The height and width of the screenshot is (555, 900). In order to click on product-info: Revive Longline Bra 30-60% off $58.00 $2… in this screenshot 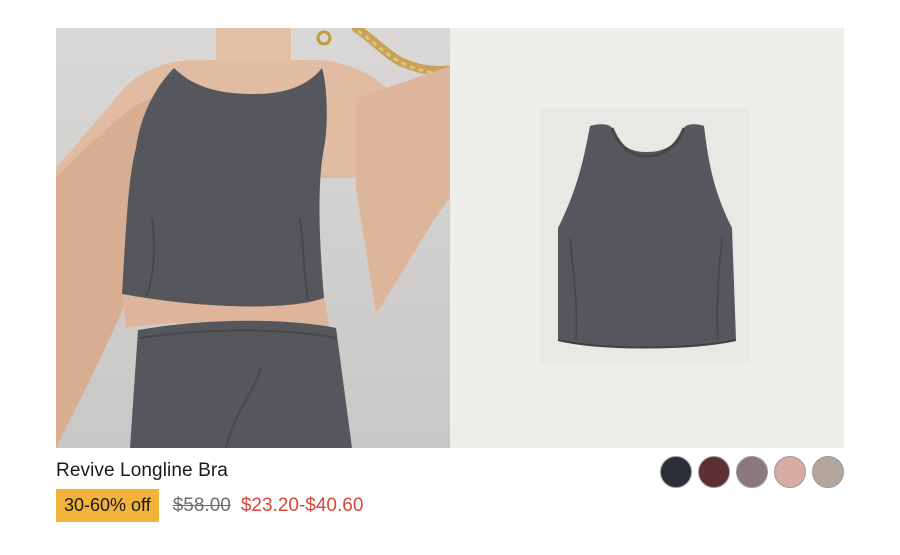, I will do `click(450, 501)`.